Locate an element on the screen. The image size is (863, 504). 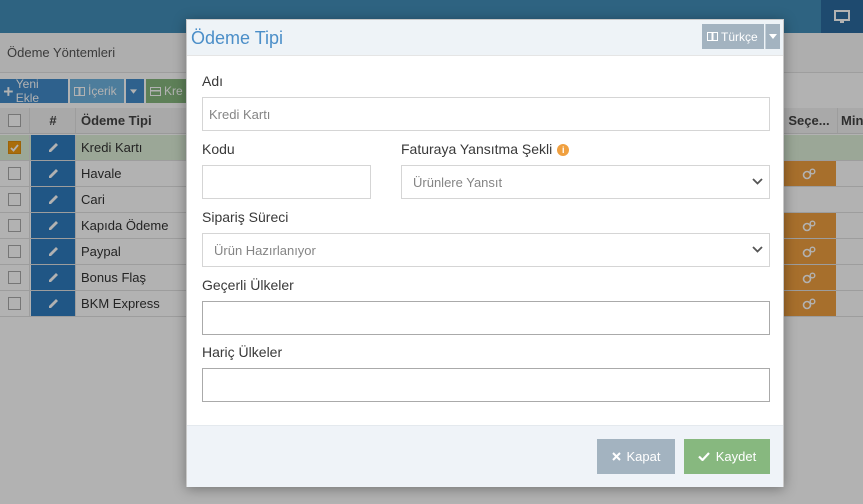
close-label: Kapat is located at coordinates (643, 456).